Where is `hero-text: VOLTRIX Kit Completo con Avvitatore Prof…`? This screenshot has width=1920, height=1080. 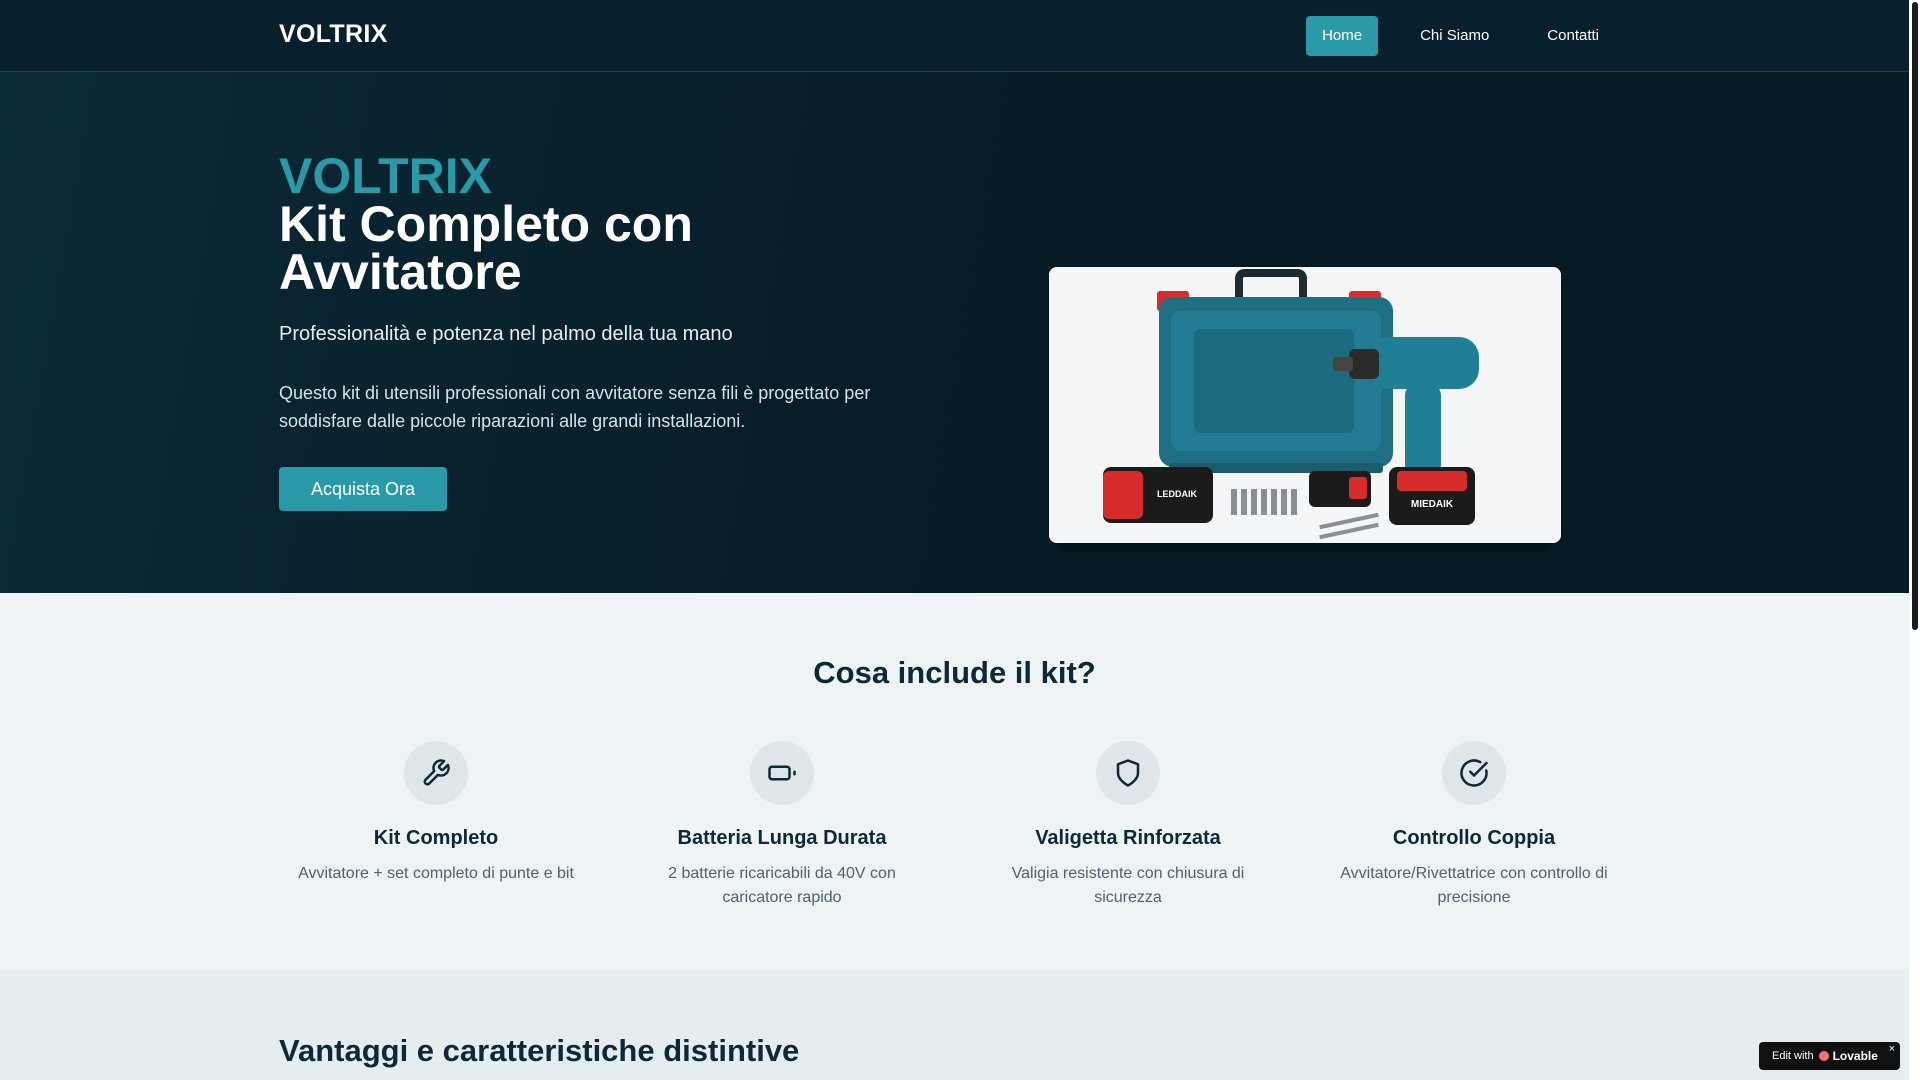
hero-text: VOLTRIX Kit Completo con Avvitatore Prof… is located at coordinates (609, 329).